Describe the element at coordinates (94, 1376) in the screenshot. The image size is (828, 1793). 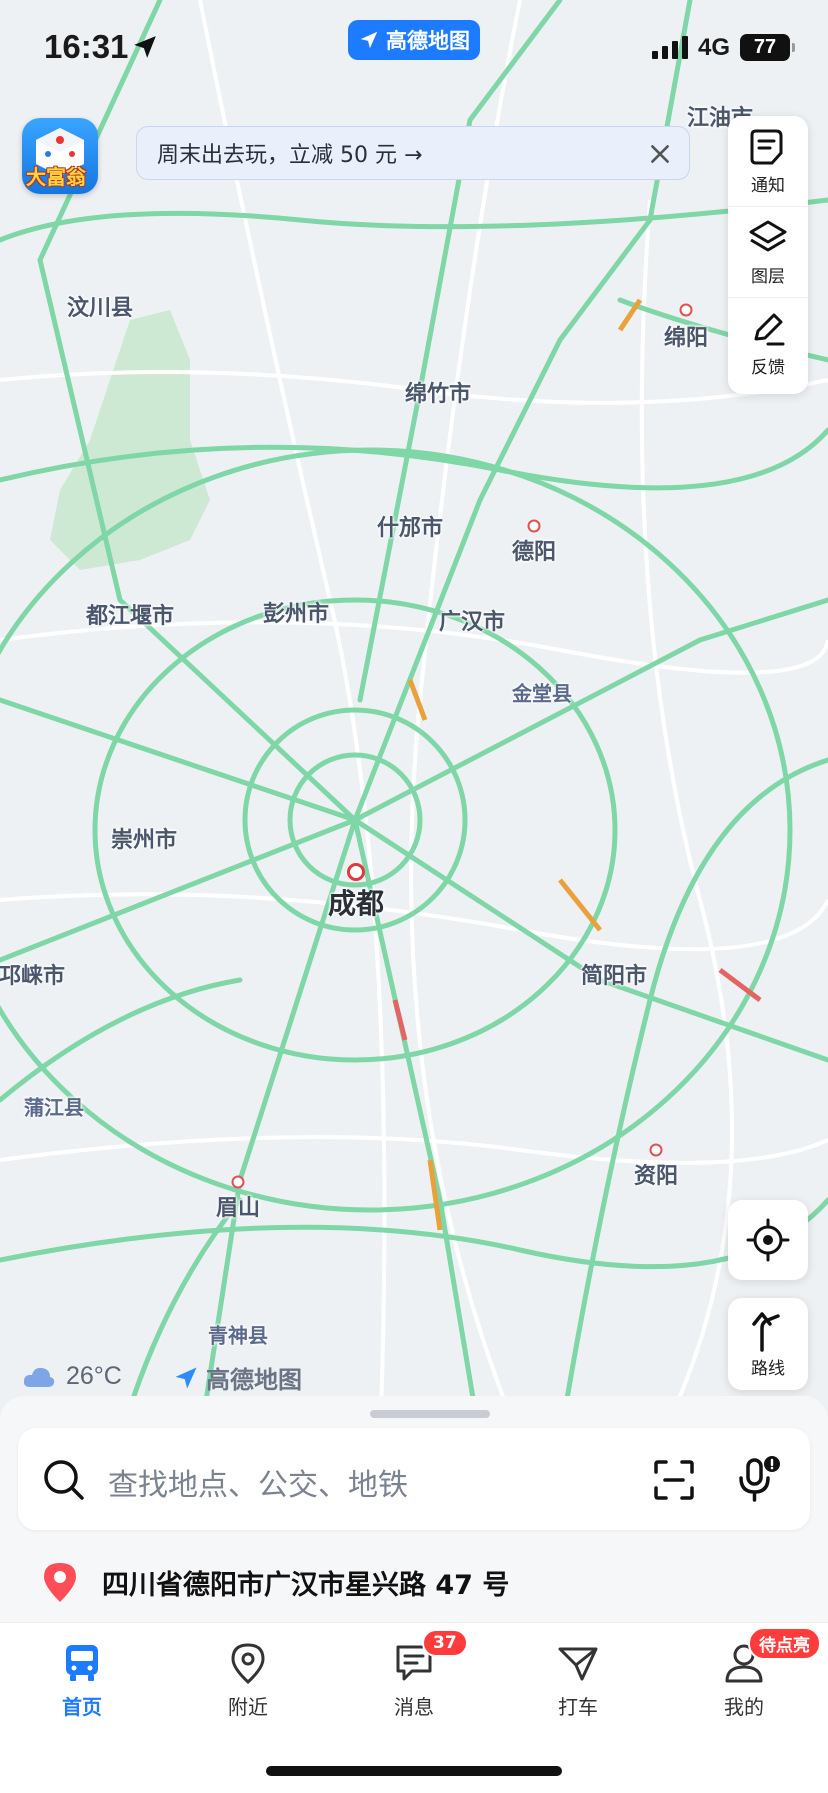
I see `weather-temperature: 26°C` at that location.